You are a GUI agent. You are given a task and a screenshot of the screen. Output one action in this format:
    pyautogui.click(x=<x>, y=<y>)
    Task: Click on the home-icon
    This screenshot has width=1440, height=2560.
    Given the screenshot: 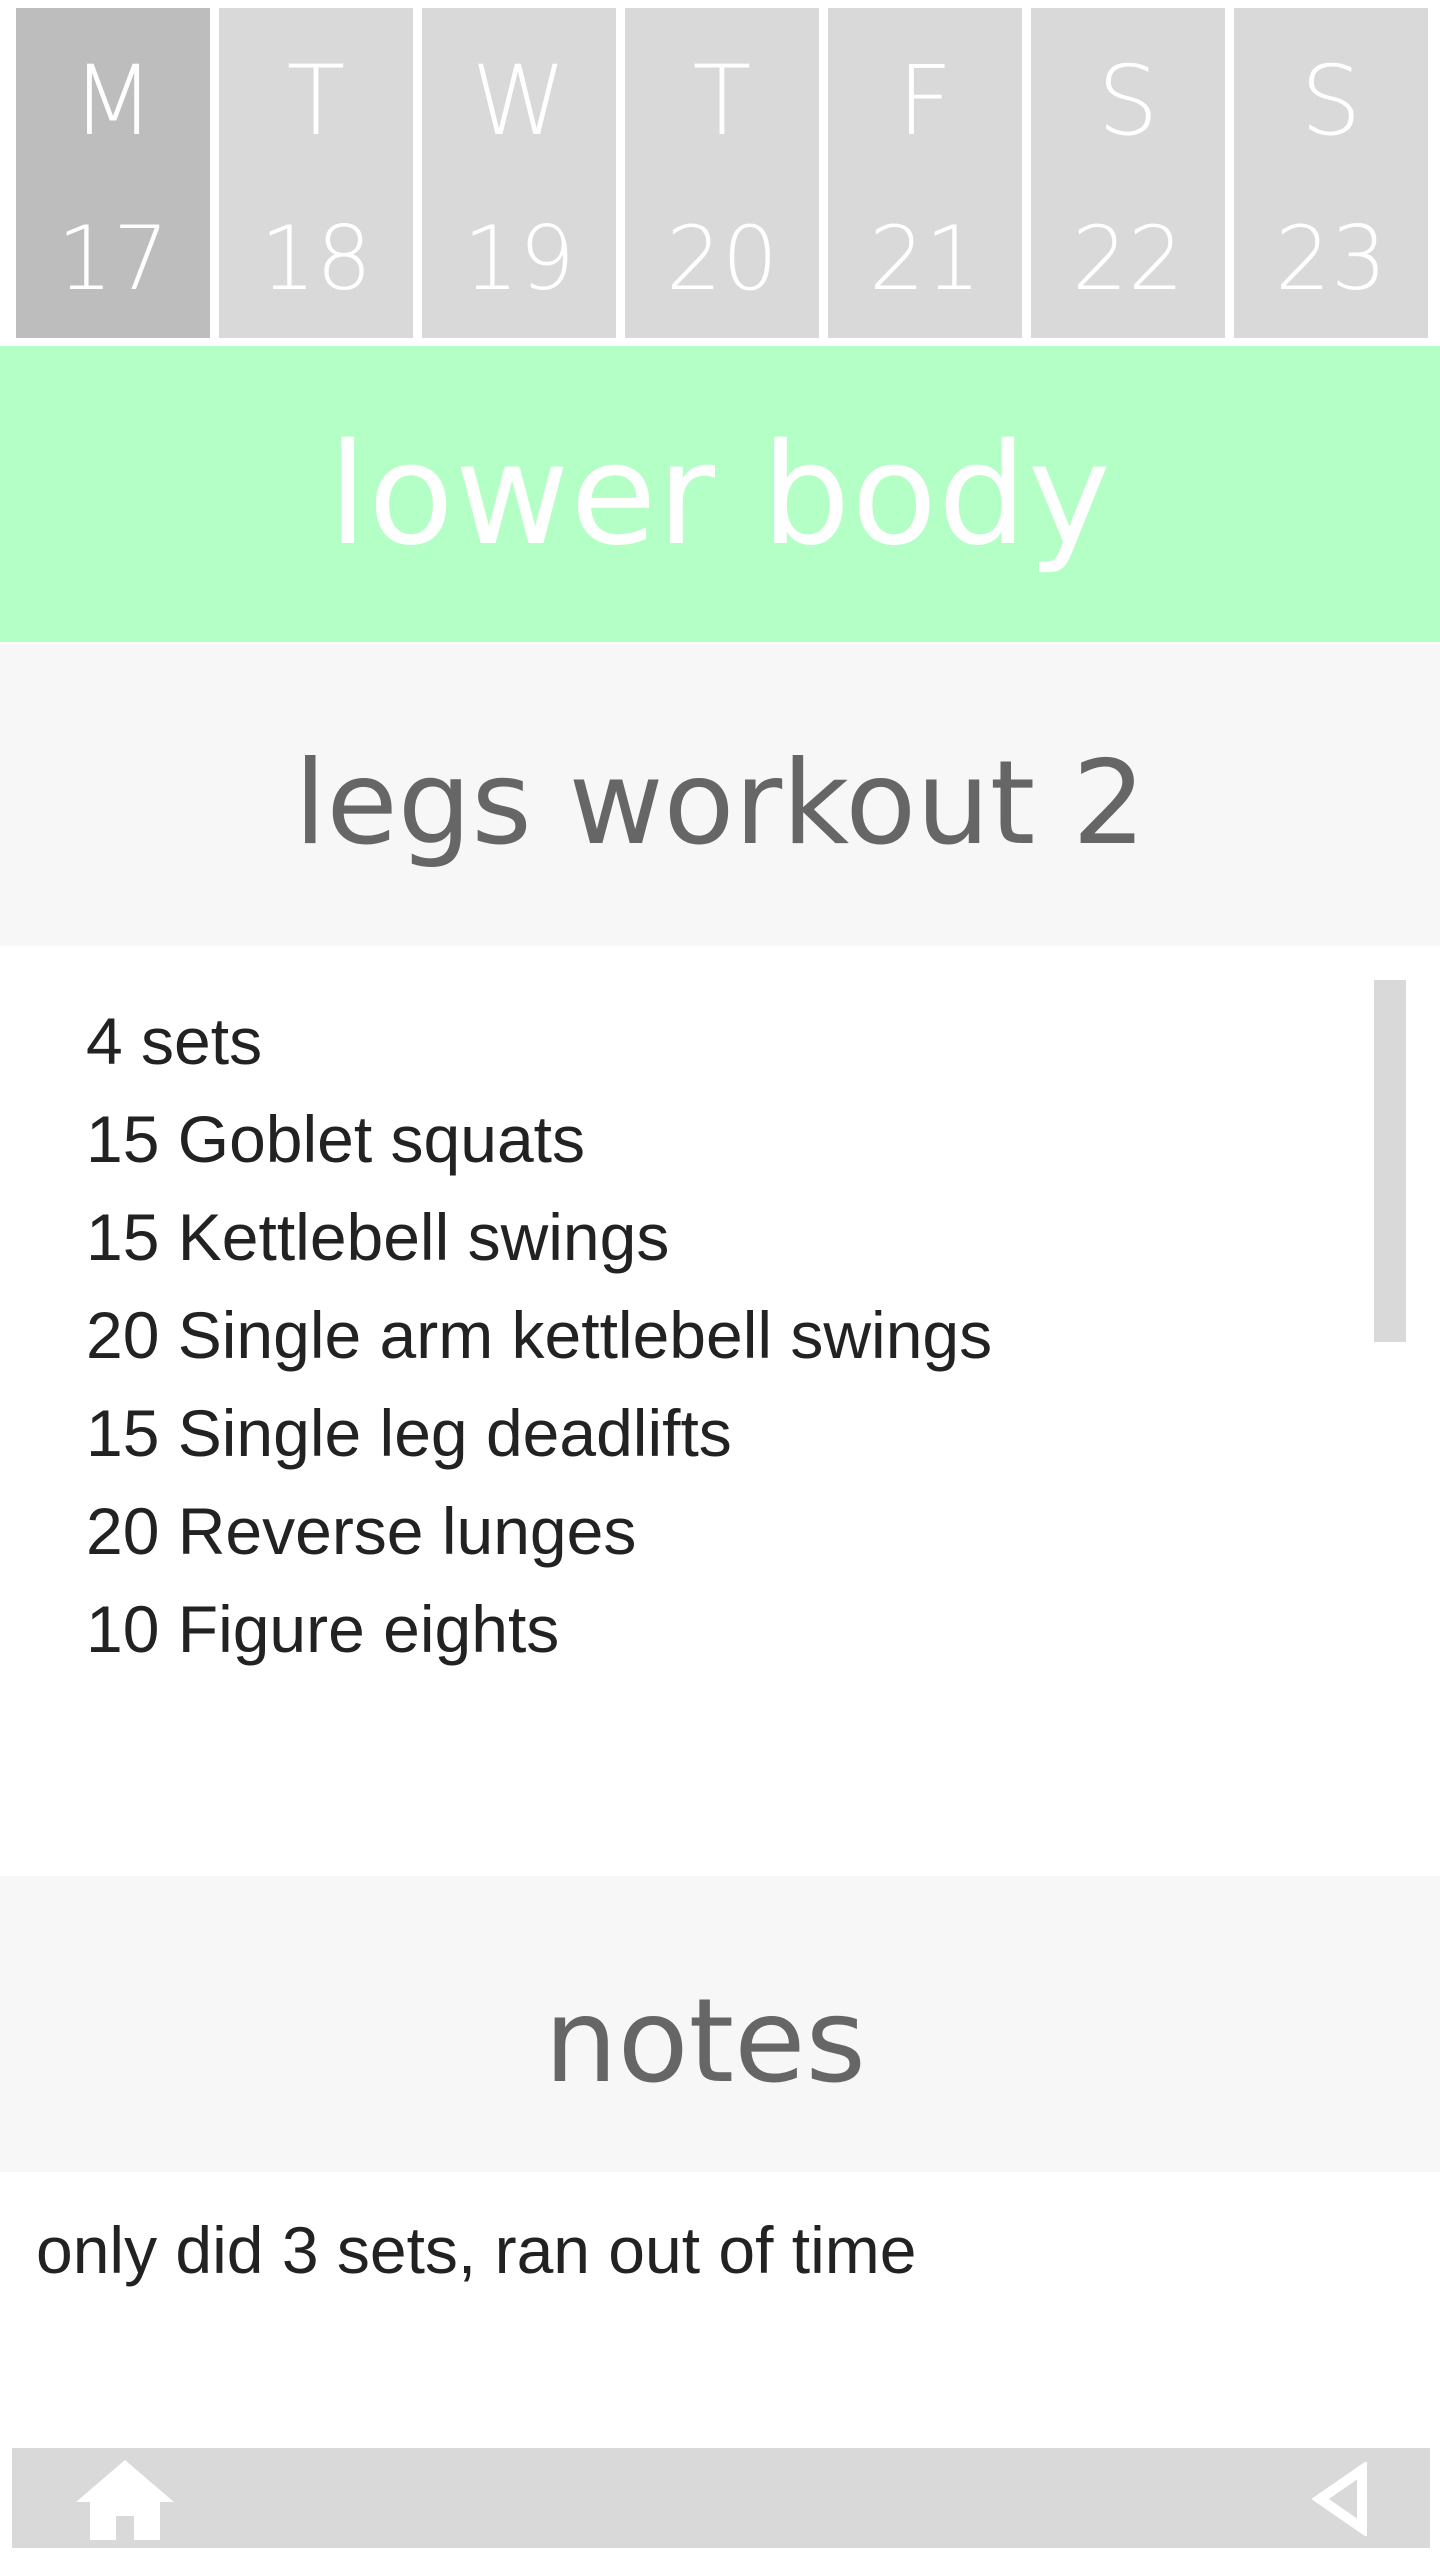 What is the action you would take?
    pyautogui.click(x=125, y=2500)
    